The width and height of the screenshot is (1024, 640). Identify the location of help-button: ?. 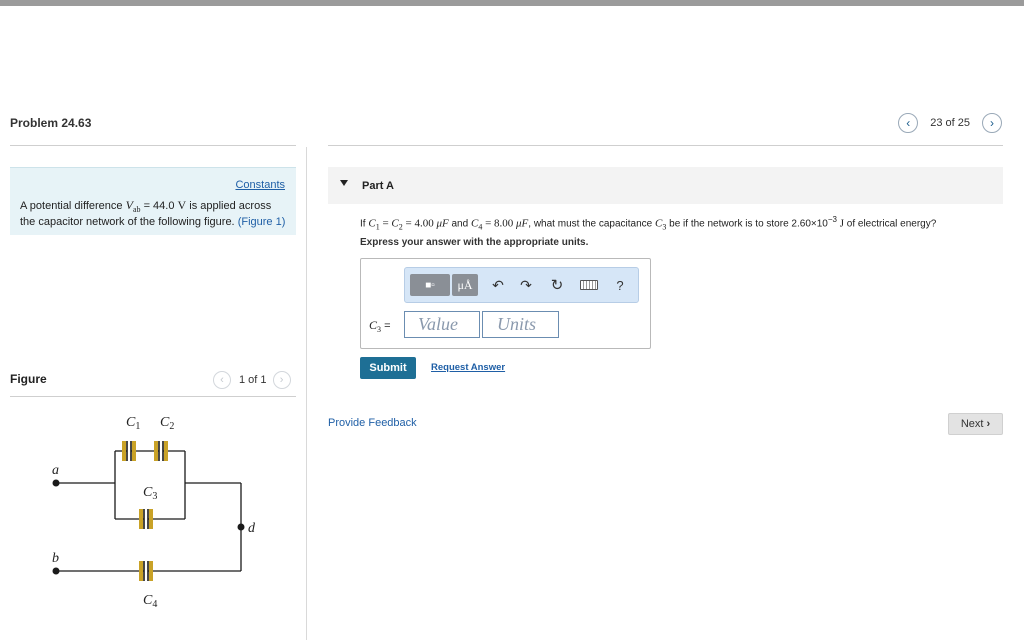
(620, 285).